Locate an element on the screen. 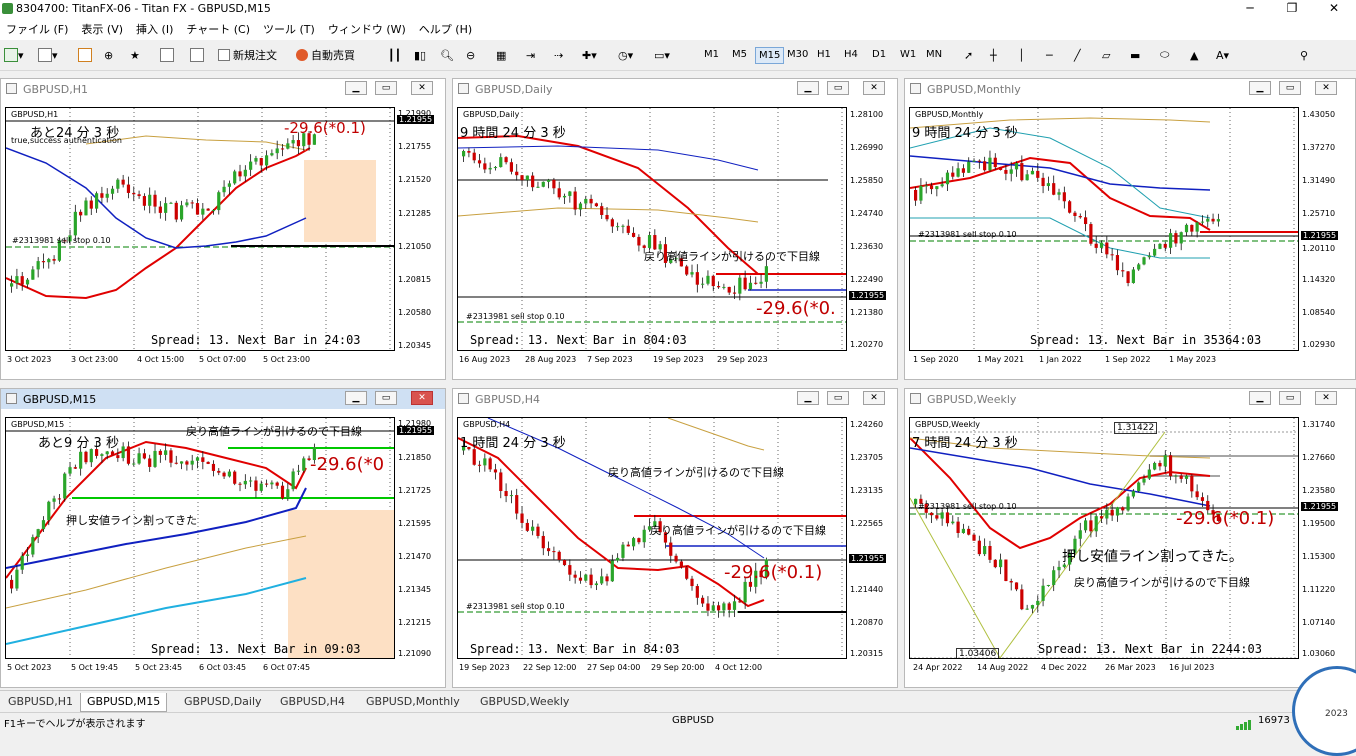 The width and height of the screenshot is (1356, 756). maximize-button: ❐ is located at coordinates (1292, 9).